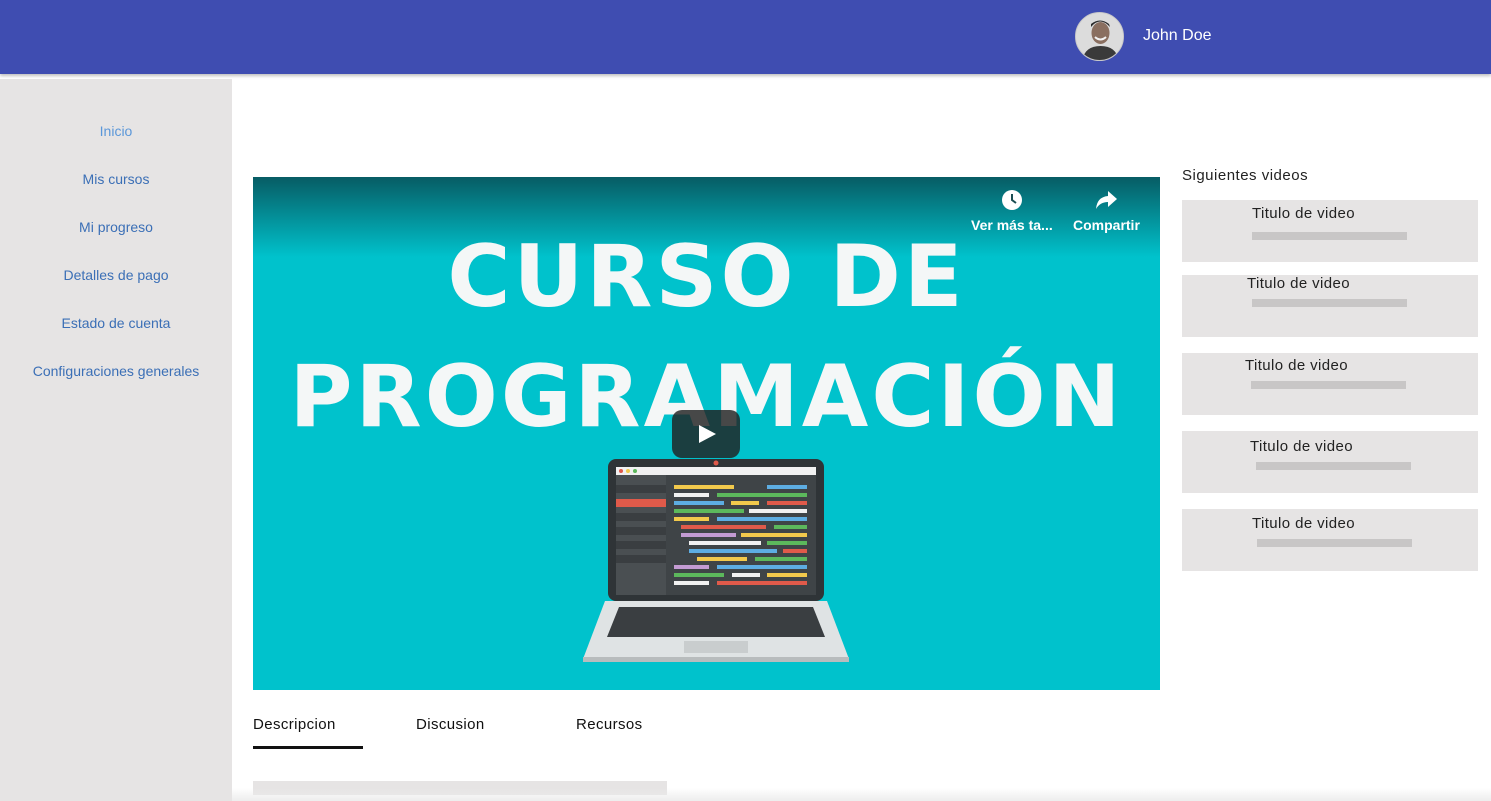  What do you see at coordinates (1011, 200) in the screenshot?
I see `clock-icon` at bounding box center [1011, 200].